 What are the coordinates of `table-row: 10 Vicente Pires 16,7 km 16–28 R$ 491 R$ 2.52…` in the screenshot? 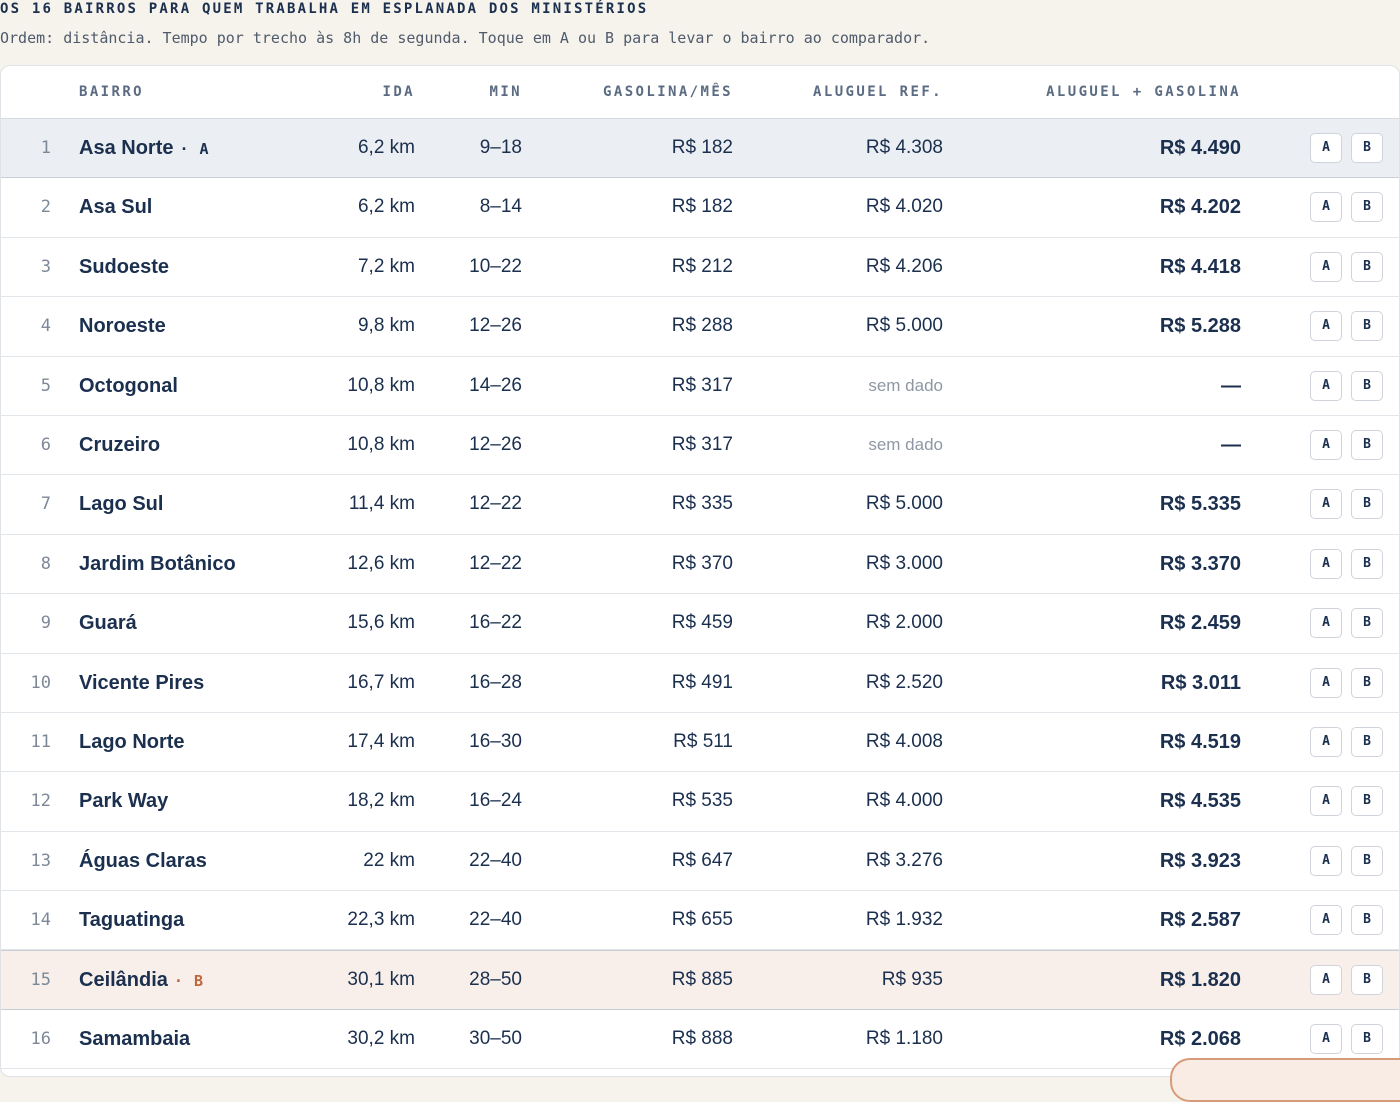 It's located at (700, 683).